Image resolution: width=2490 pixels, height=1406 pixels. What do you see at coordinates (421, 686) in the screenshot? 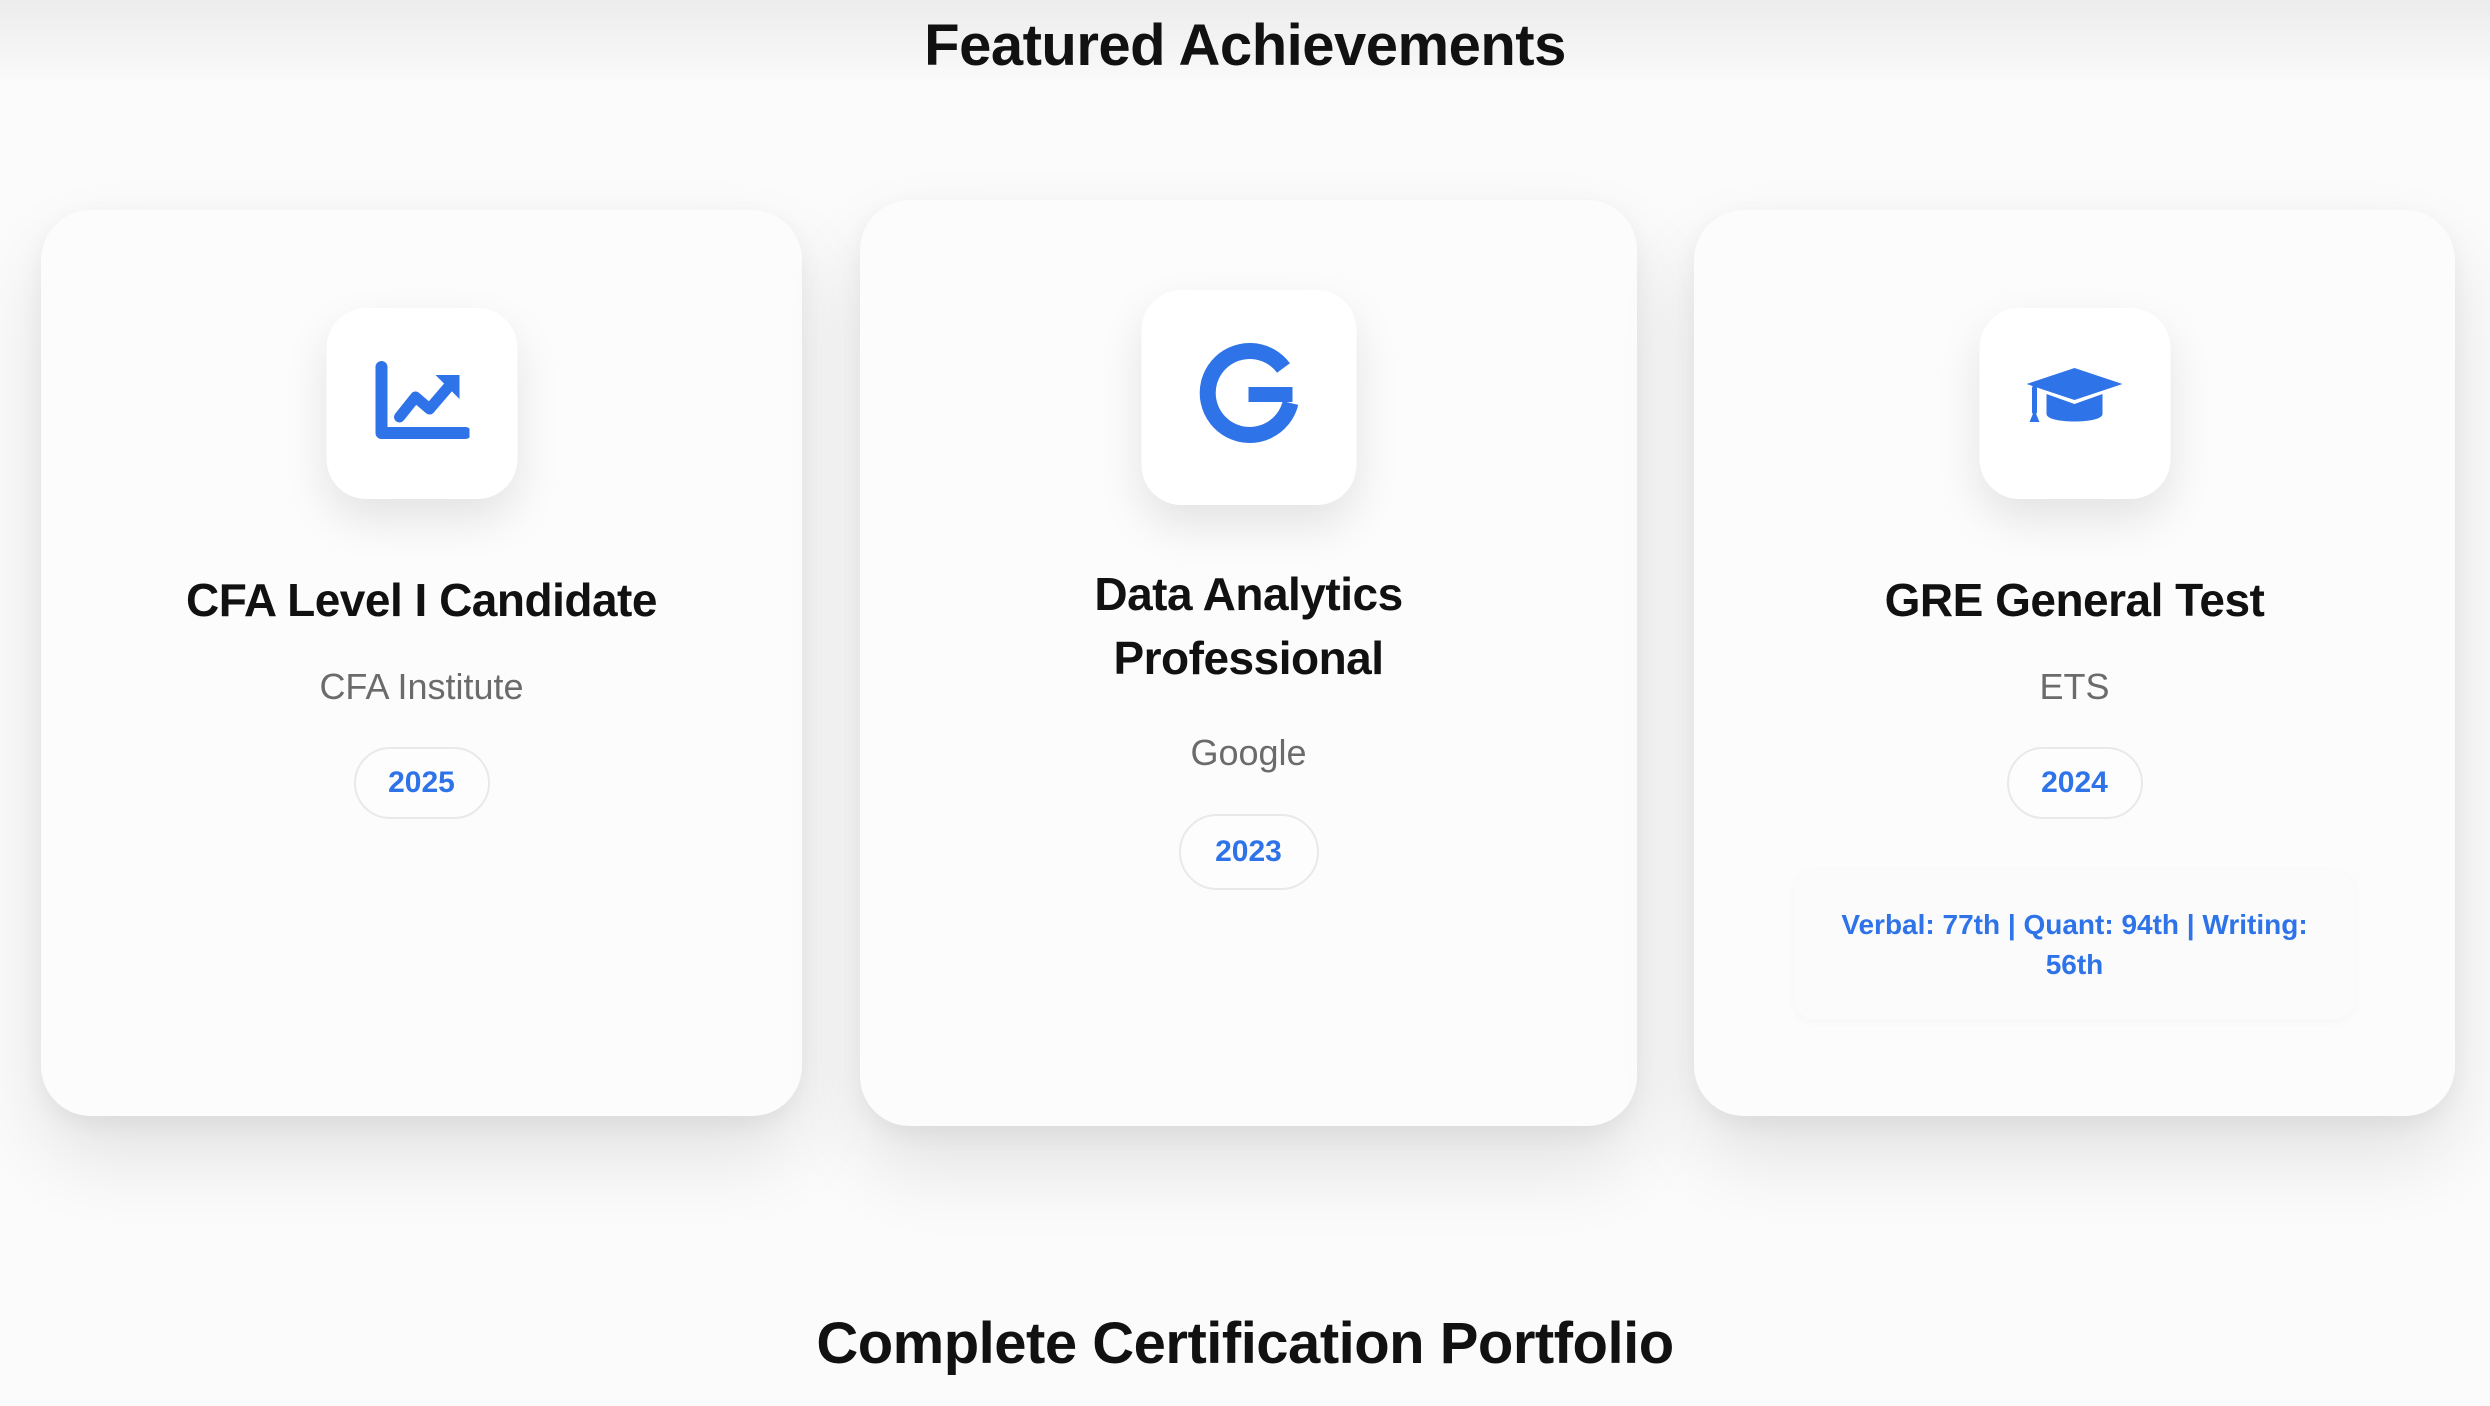
I see `card-issuer: CFA Institute` at bounding box center [421, 686].